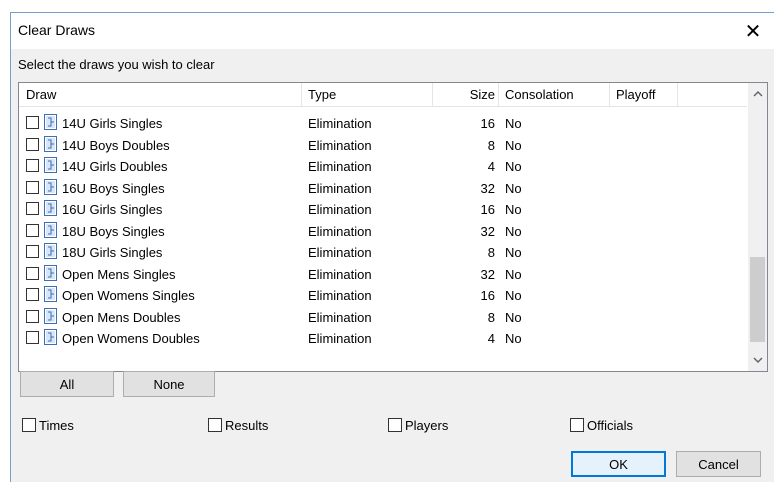 The height and width of the screenshot is (482, 774). What do you see at coordinates (636, 95) in the screenshot?
I see `column-header-playoff: Playoff` at bounding box center [636, 95].